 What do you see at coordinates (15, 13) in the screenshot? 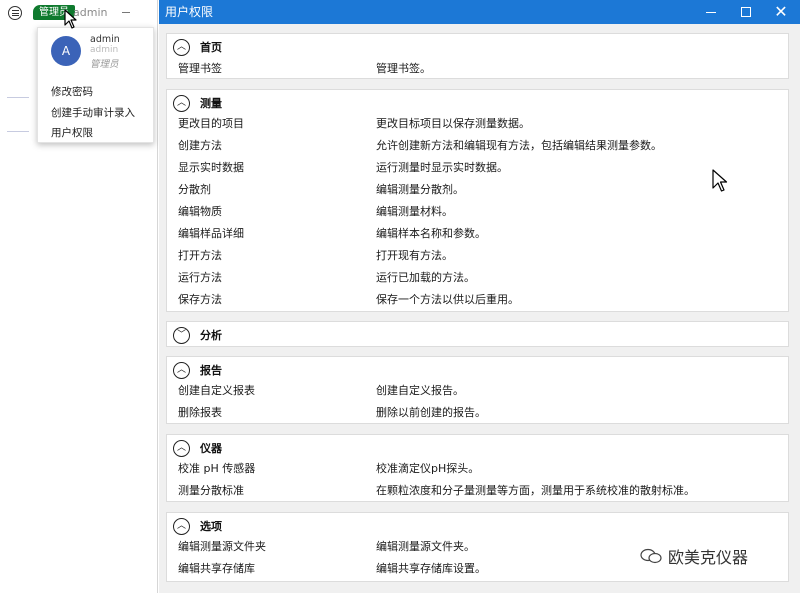
I see `menu-icon` at bounding box center [15, 13].